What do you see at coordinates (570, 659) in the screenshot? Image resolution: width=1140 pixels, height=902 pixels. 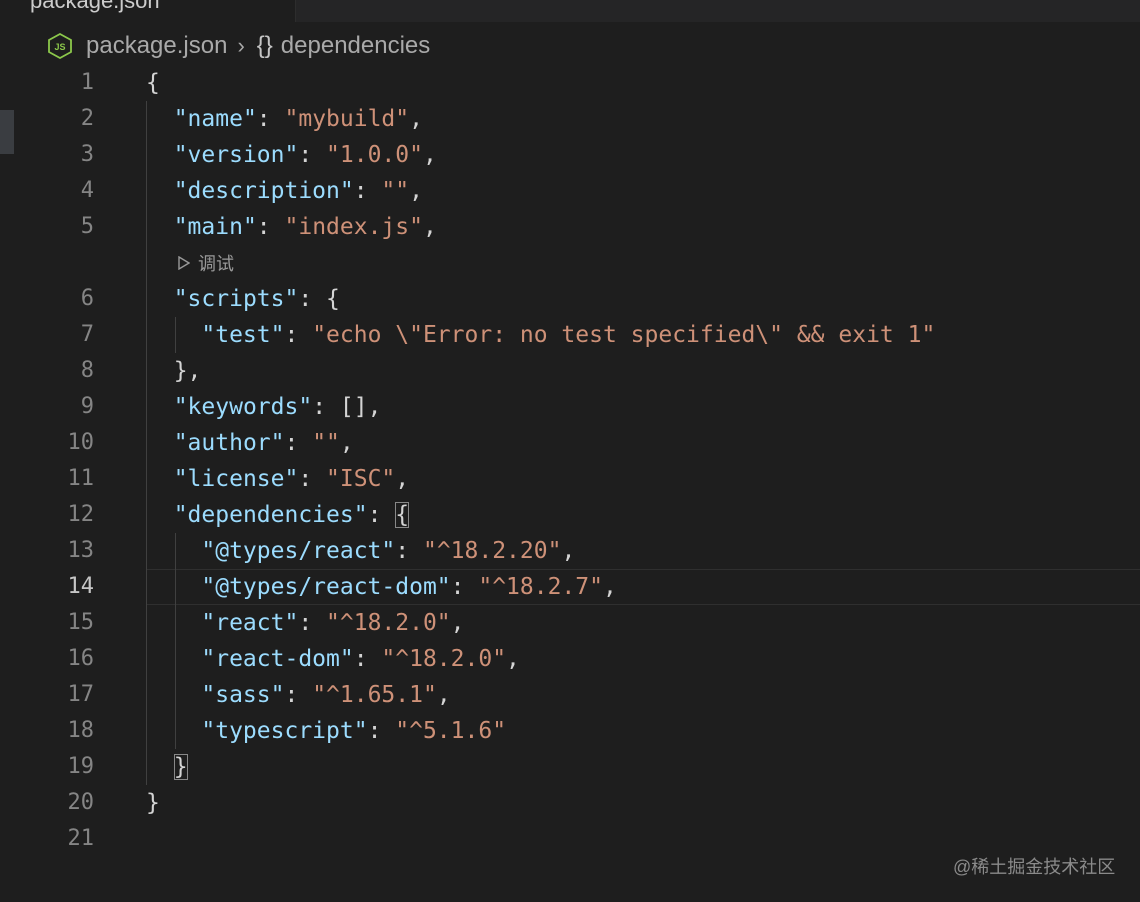 I see `code-line: 16 "react-dom": "^18.2.0",` at bounding box center [570, 659].